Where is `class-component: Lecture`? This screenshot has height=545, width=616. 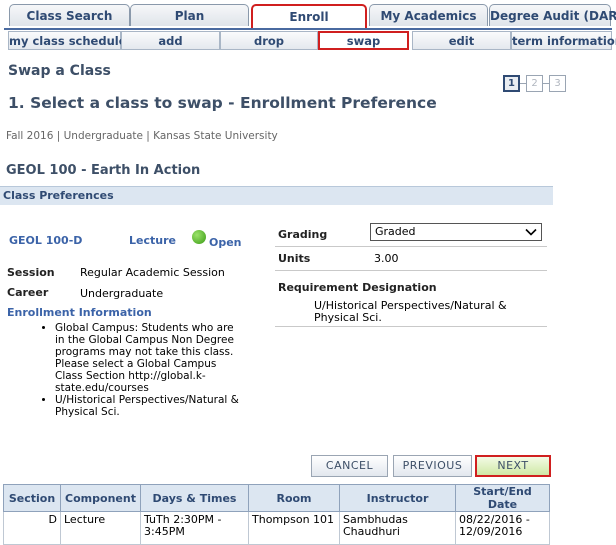
class-component: Lecture is located at coordinates (152, 240).